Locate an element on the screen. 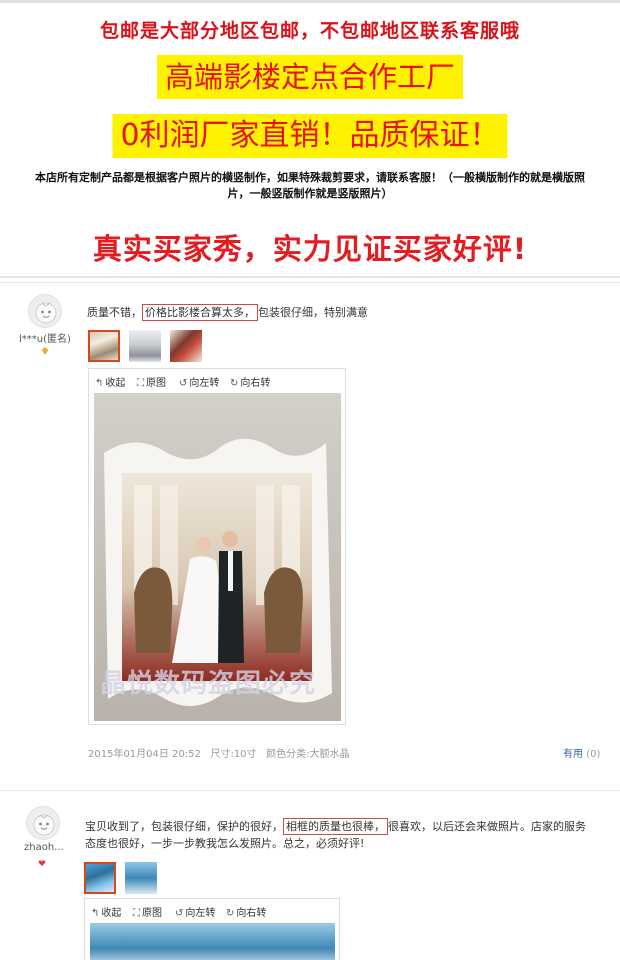  username: l***u(匿名) is located at coordinates (45, 337).